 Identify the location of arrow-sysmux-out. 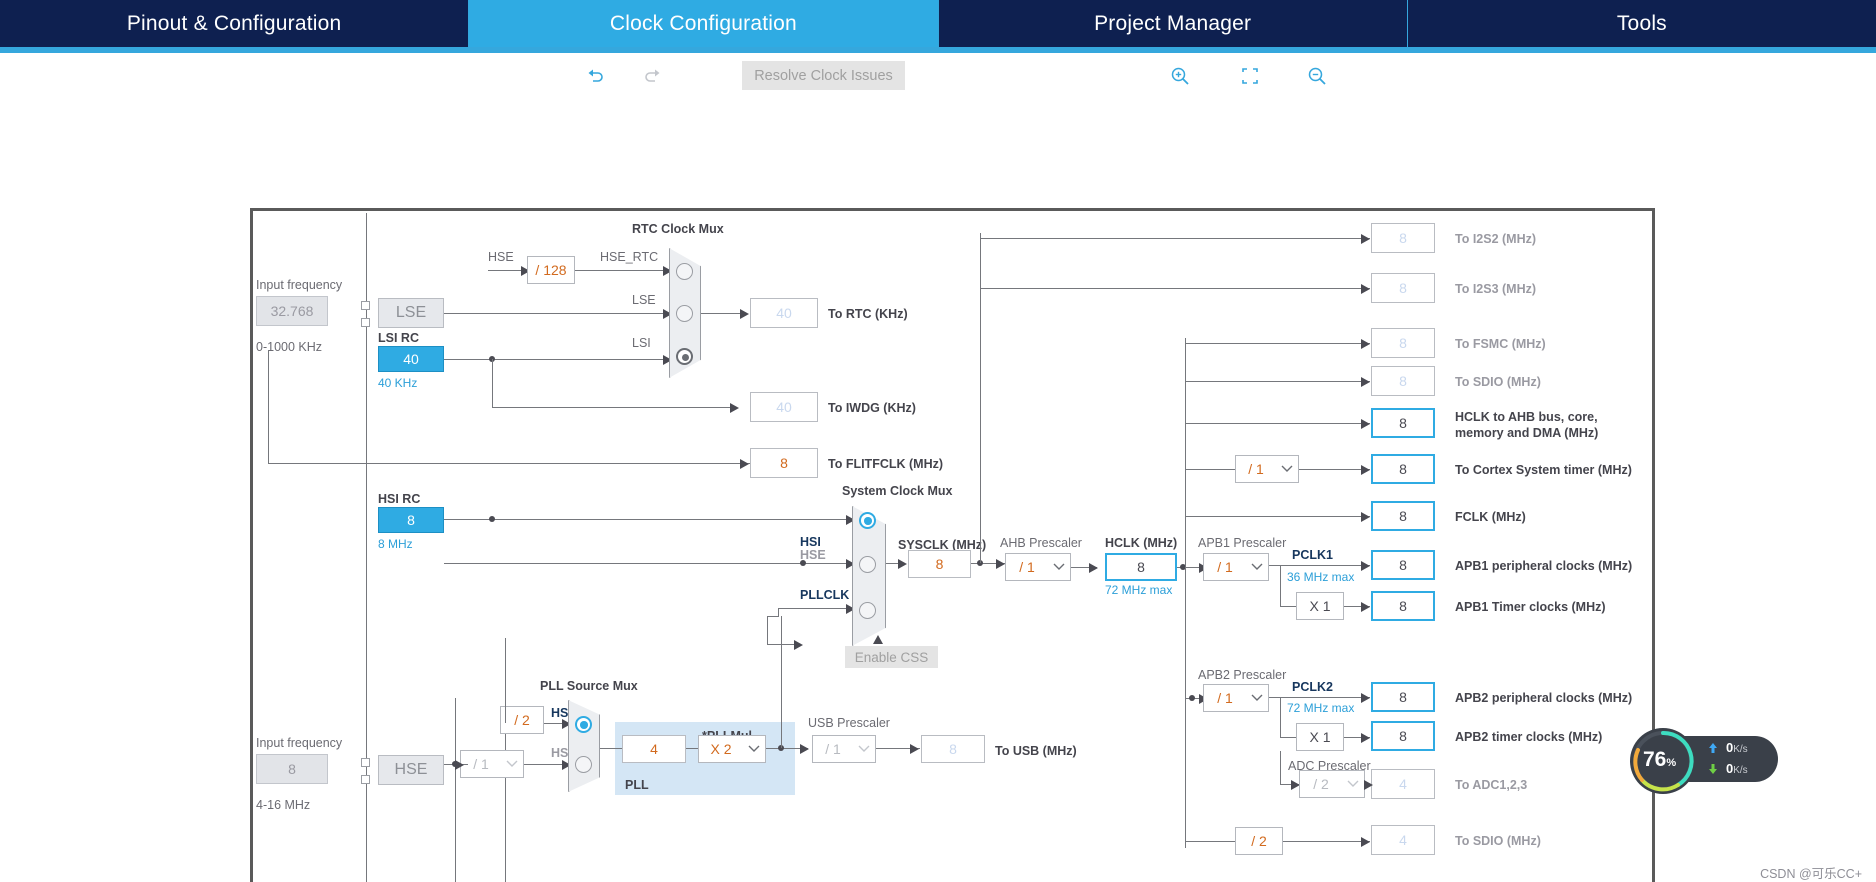
(902, 564).